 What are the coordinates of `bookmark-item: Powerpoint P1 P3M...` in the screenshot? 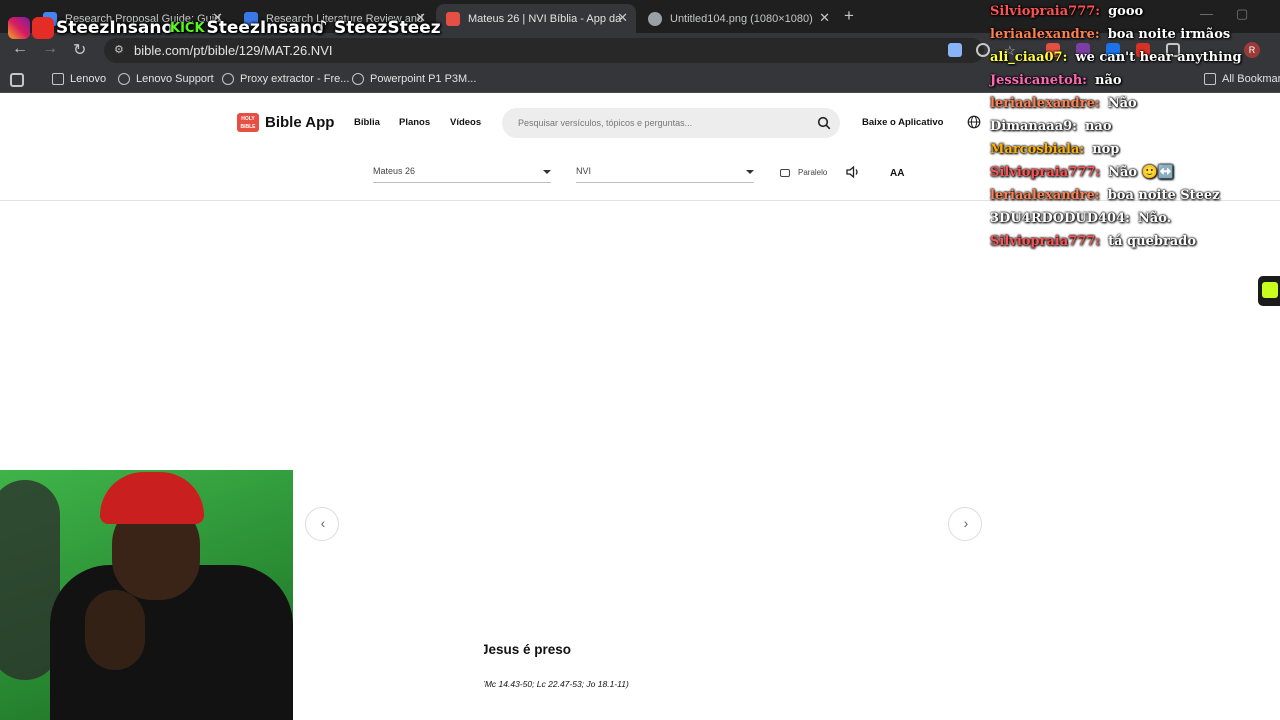 It's located at (414, 79).